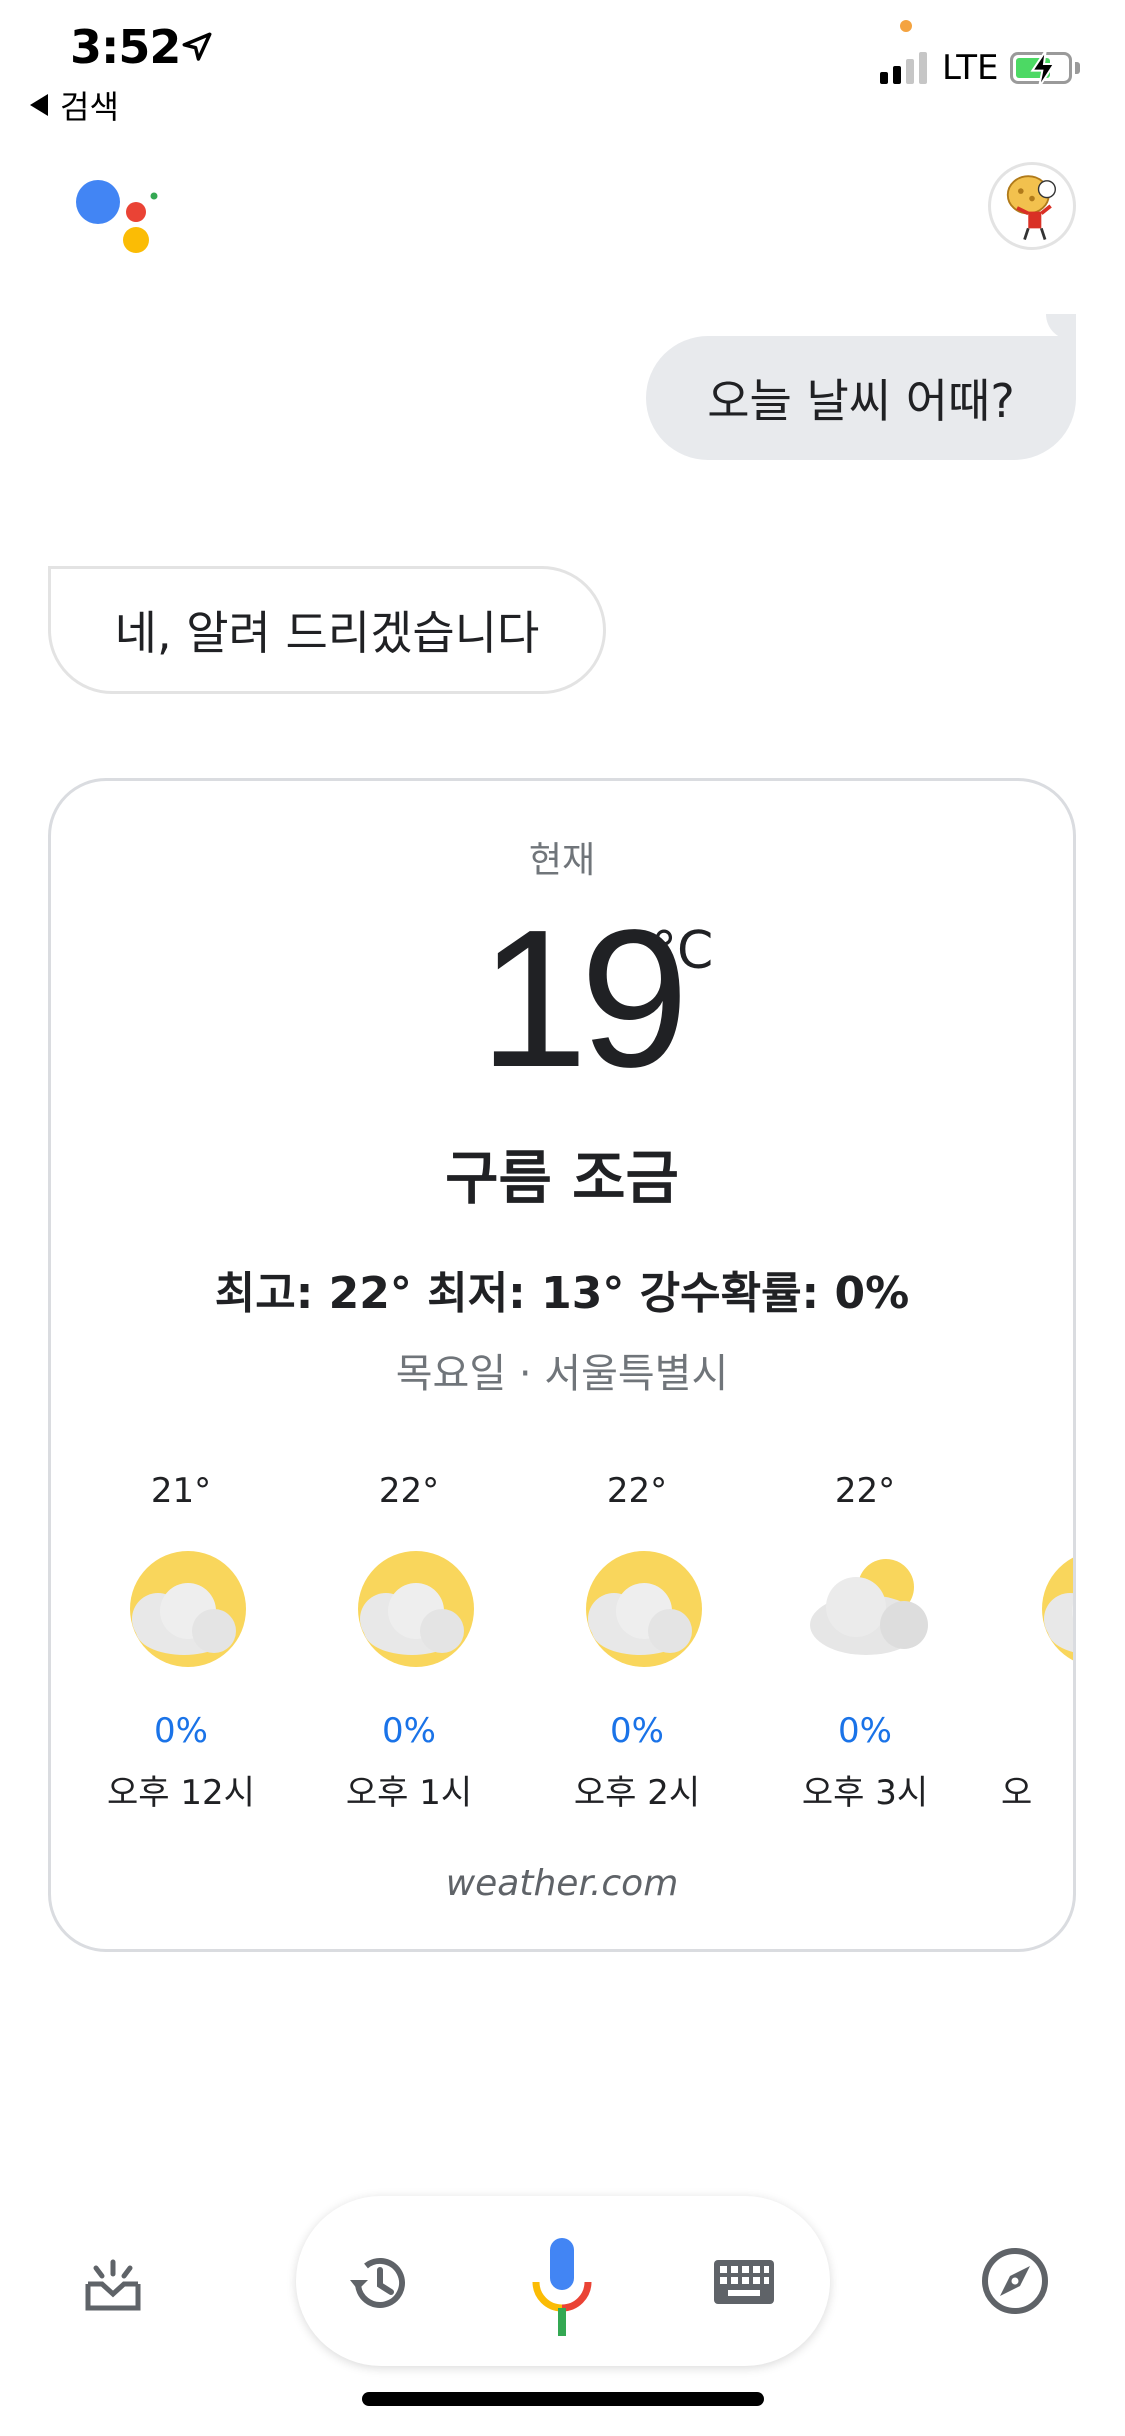  Describe the element at coordinates (1017, 1793) in the screenshot. I see `hourly-time: 오` at that location.